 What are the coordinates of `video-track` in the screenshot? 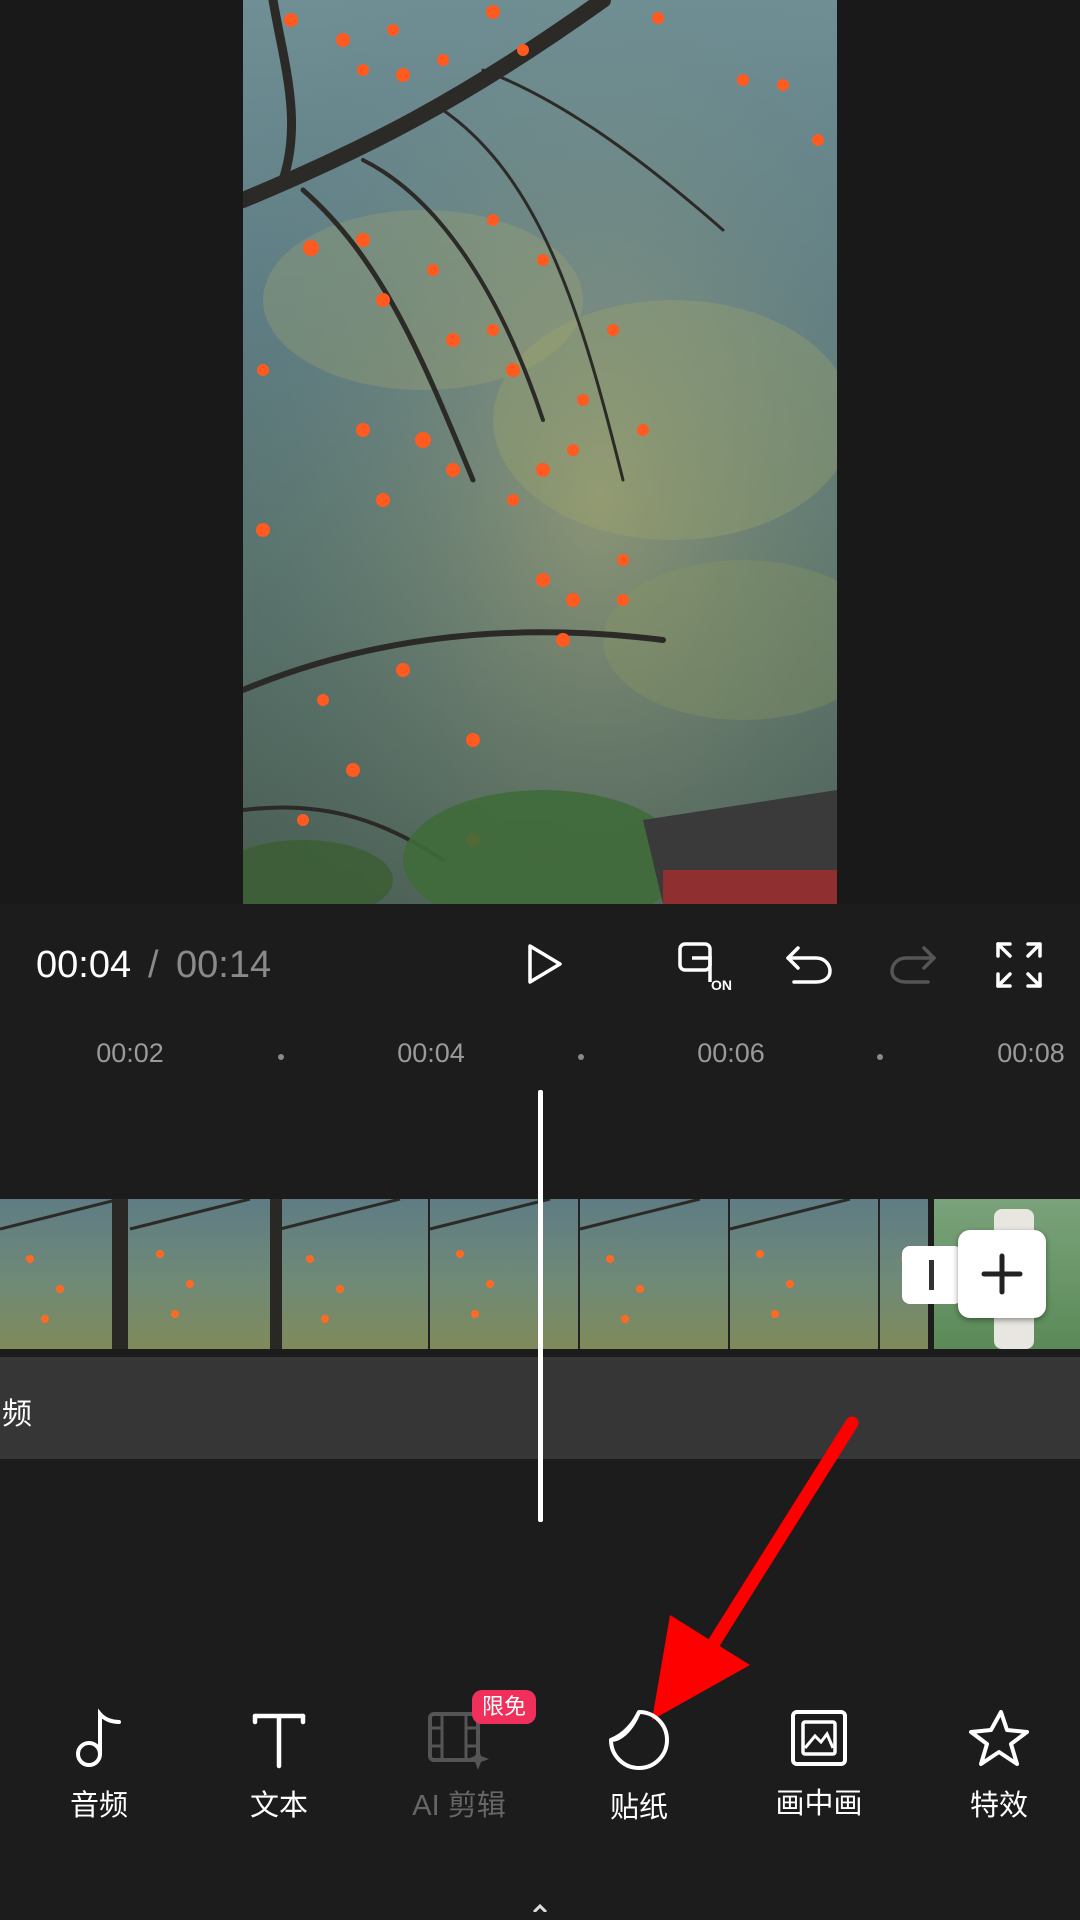 It's located at (464, 1274).